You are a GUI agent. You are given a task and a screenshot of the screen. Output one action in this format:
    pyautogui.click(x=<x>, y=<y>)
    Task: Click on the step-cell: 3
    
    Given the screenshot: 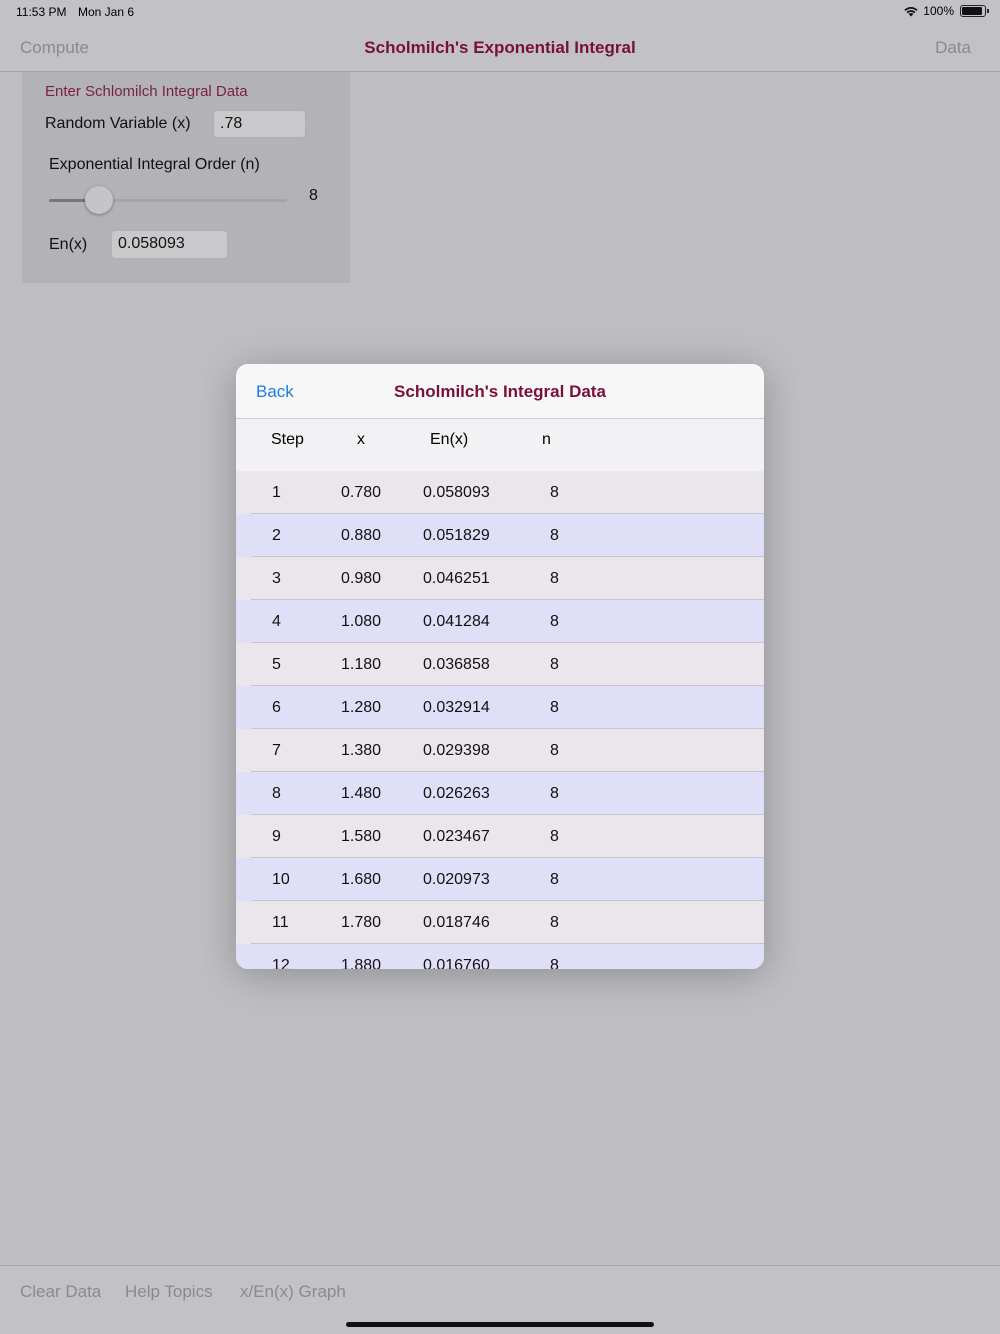 What is the action you would take?
    pyautogui.click(x=276, y=578)
    